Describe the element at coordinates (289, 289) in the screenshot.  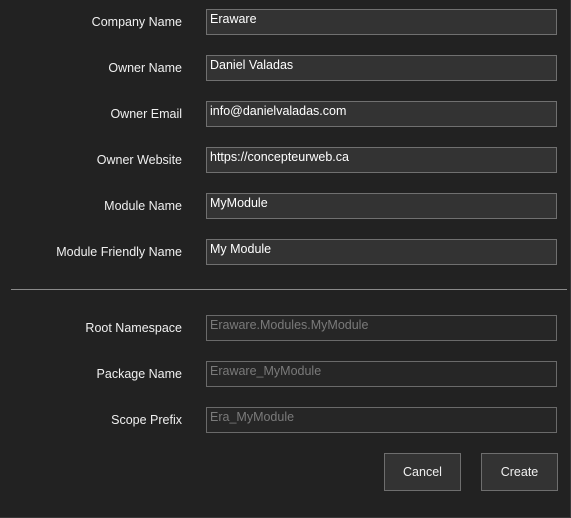
I see `section-divider` at that location.